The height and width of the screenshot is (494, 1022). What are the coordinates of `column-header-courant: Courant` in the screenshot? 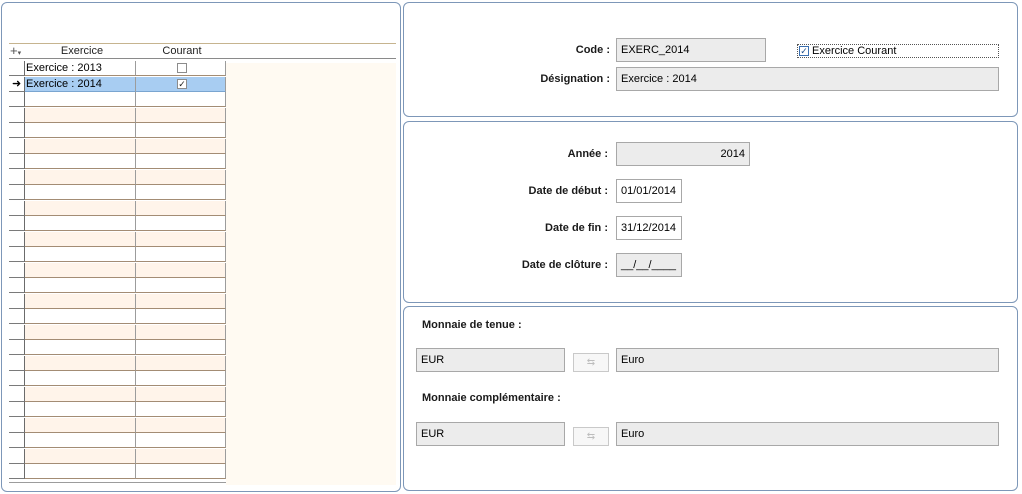 It's located at (182, 51).